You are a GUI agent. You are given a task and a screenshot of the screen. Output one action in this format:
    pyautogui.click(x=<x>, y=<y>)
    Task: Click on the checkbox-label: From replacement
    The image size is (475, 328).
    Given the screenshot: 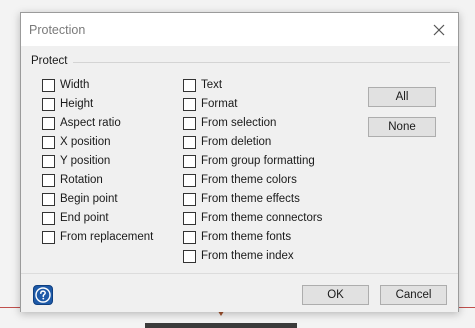 What is the action you would take?
    pyautogui.click(x=107, y=237)
    